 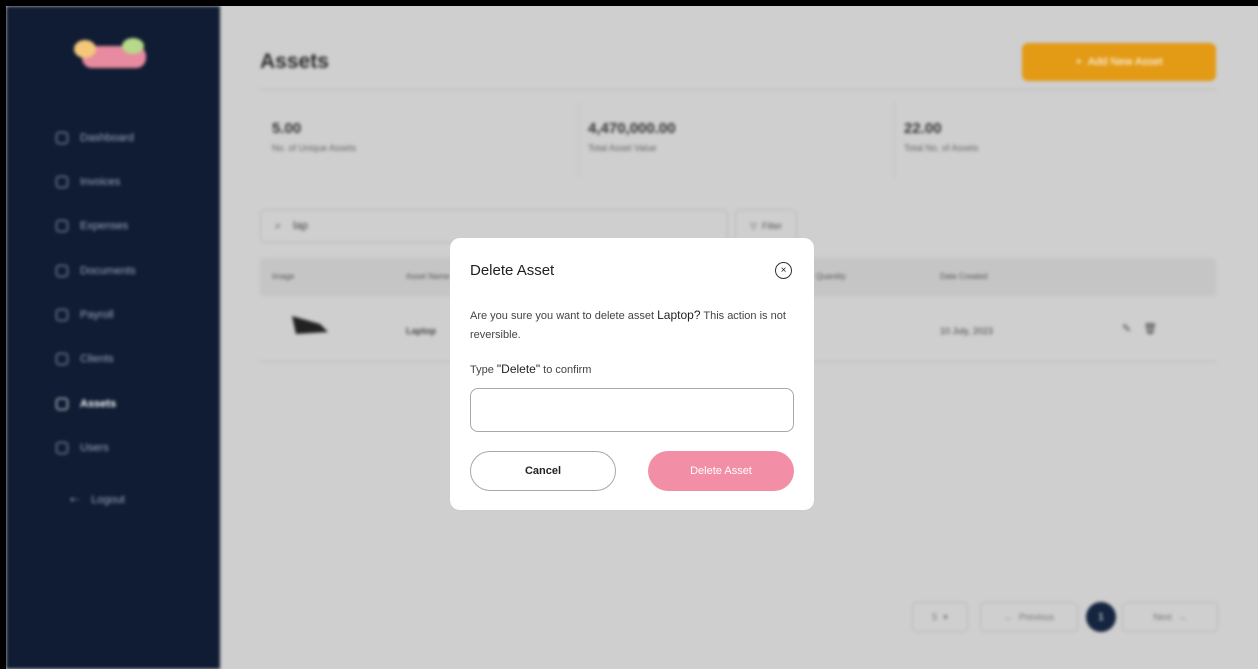 What do you see at coordinates (564, 316) in the screenshot?
I see `message-text: Are you sure you want to delete asset` at bounding box center [564, 316].